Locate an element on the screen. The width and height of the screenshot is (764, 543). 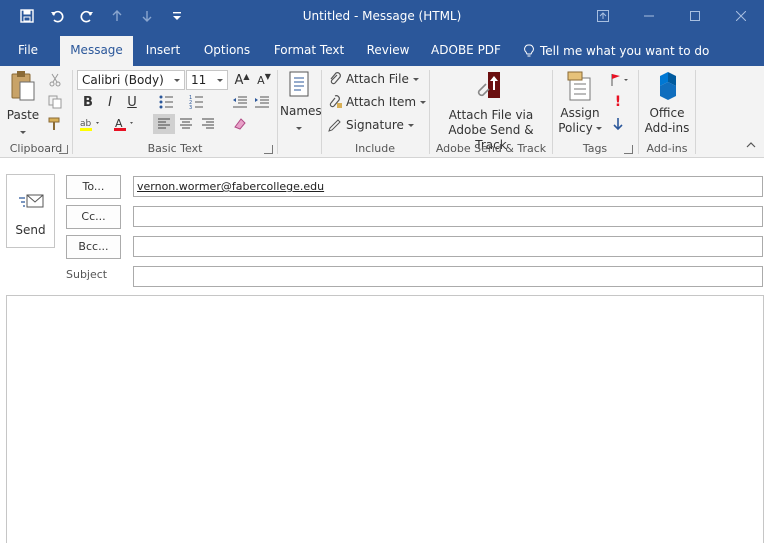
grow-font-icon: A ▲ is located at coordinates (242, 80).